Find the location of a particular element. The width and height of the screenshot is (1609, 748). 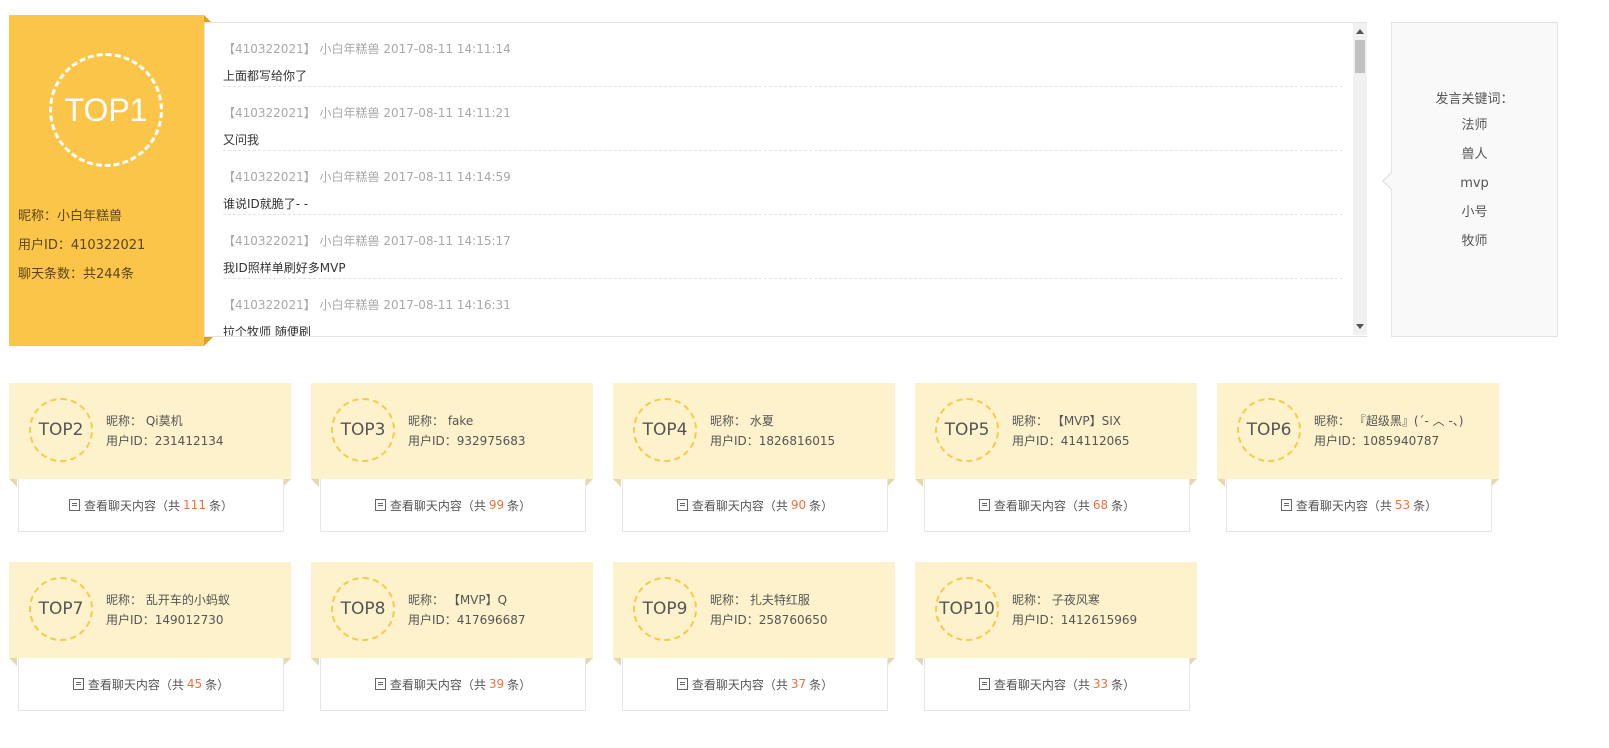

message-text: 上面都写给你了 is located at coordinates (265, 76).